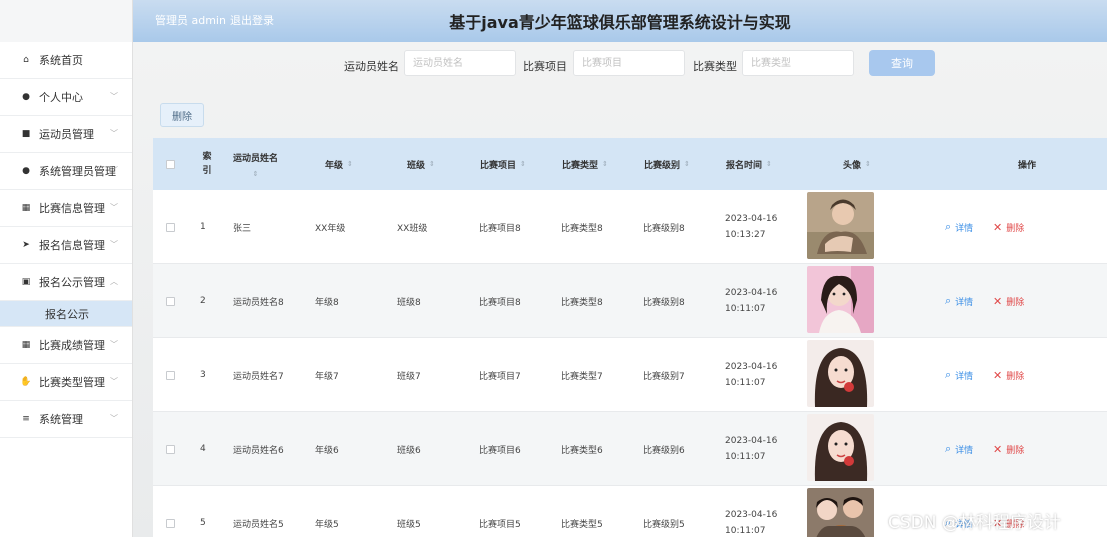 The image size is (1107, 537). I want to click on detail-label: 详情, so click(964, 450).